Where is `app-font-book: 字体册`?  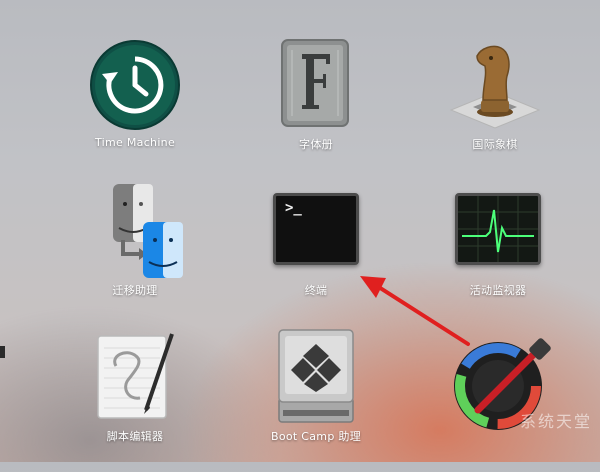
app-font-book: 字体册 is located at coordinates (316, 105).